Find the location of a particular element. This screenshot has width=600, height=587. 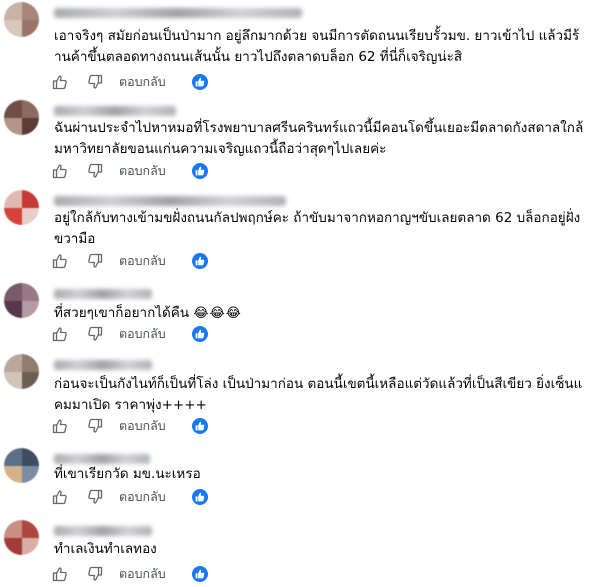

laughing-emoji: 😂😂😂 is located at coordinates (217, 313).